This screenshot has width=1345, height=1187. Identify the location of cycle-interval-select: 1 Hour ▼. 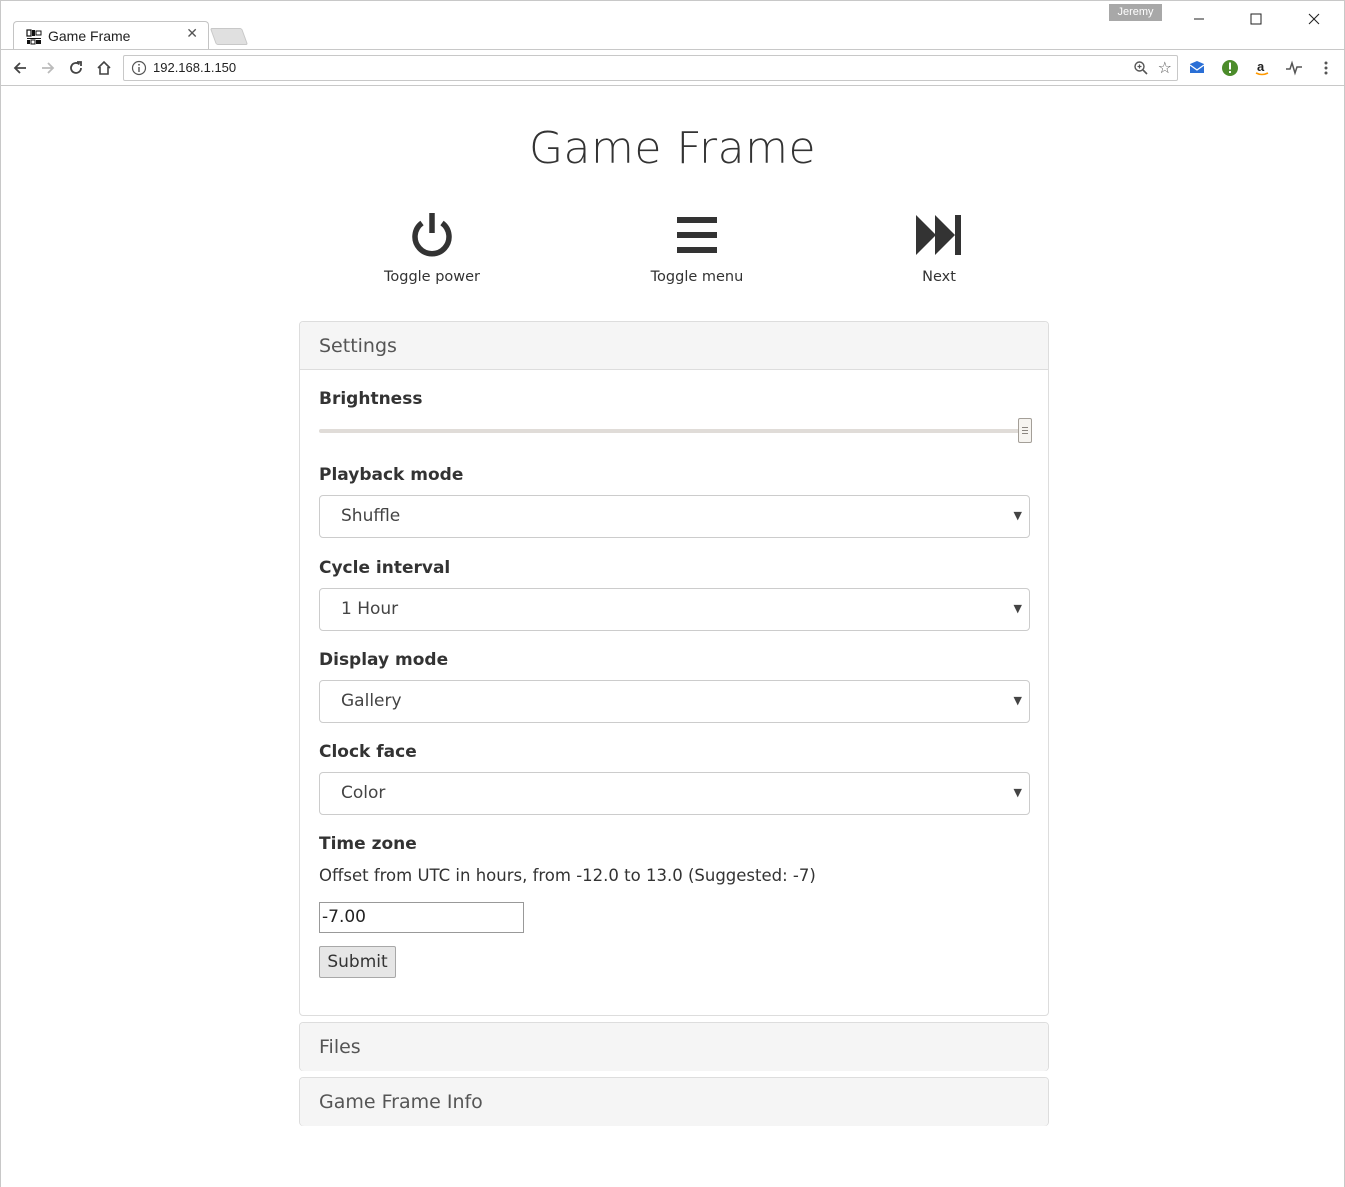
(674, 609).